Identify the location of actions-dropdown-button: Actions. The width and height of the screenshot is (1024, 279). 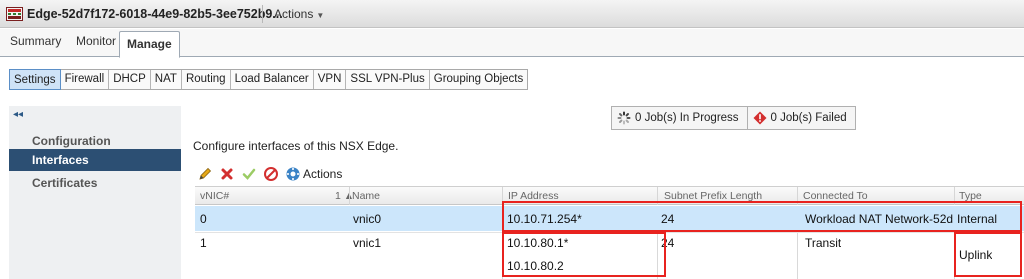
(313, 174).